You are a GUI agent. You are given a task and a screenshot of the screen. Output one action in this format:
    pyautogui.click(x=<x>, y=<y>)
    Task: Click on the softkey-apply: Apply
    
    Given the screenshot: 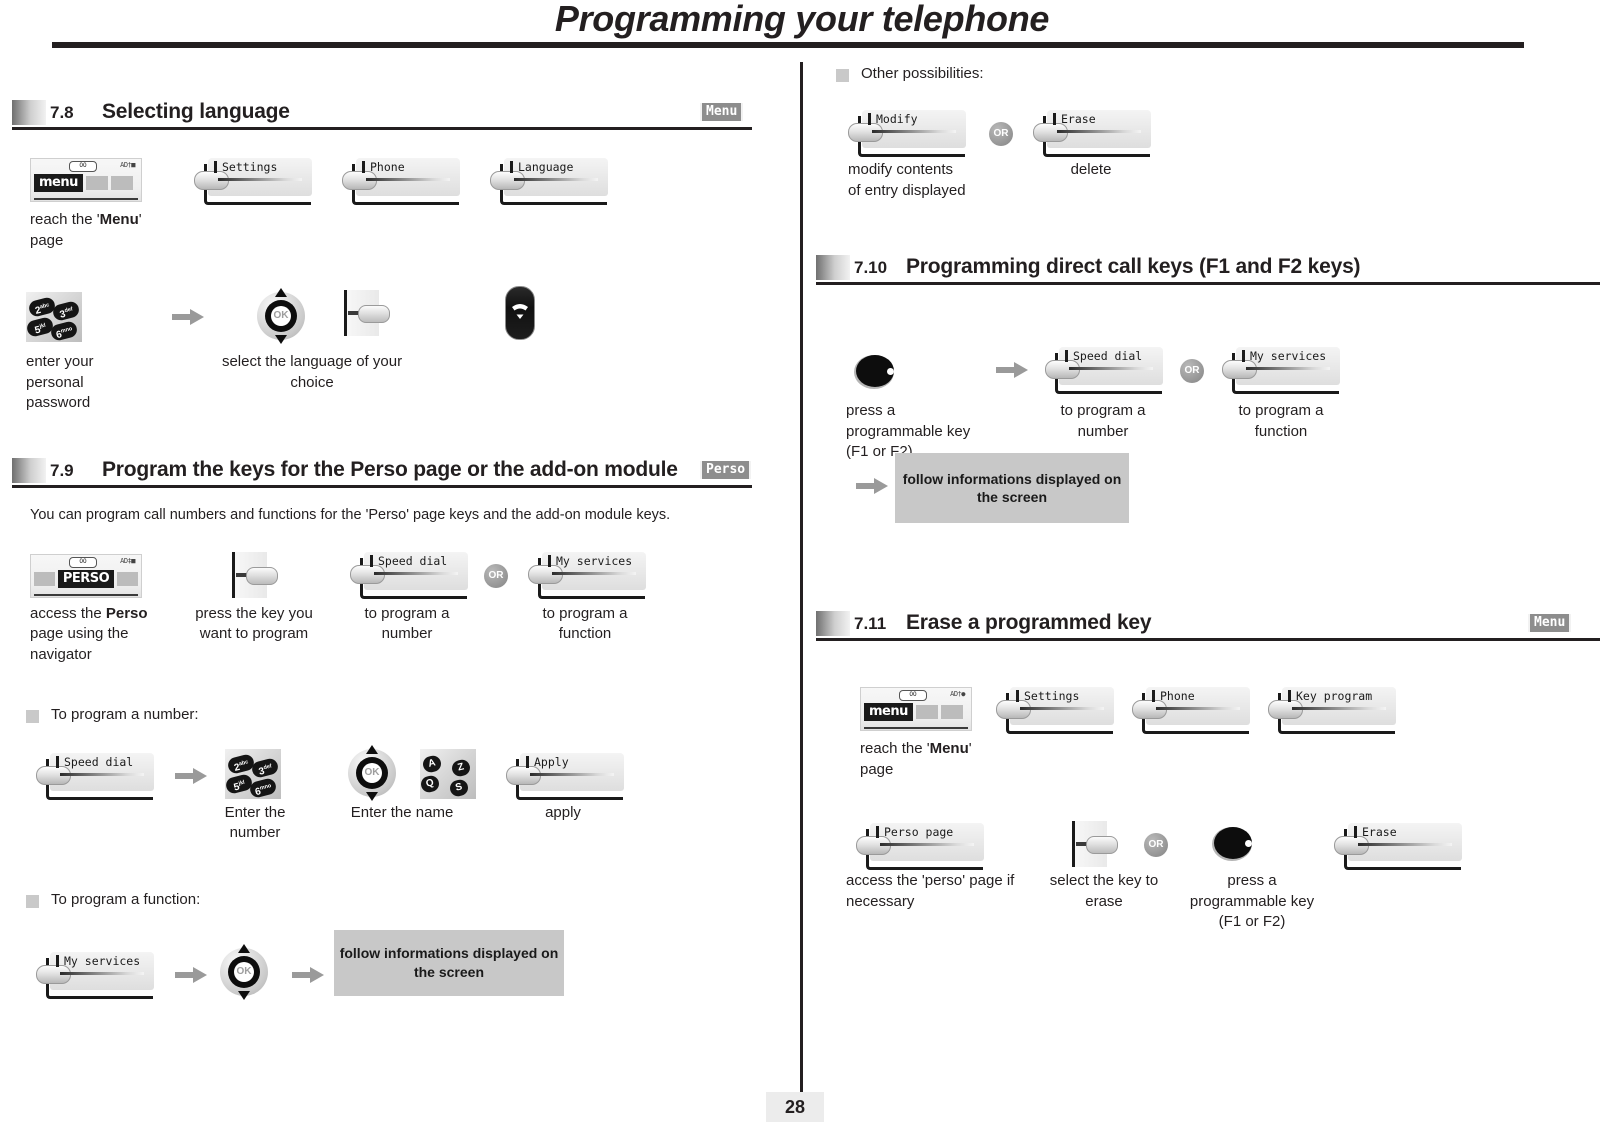 What is the action you would take?
    pyautogui.click(x=565, y=776)
    